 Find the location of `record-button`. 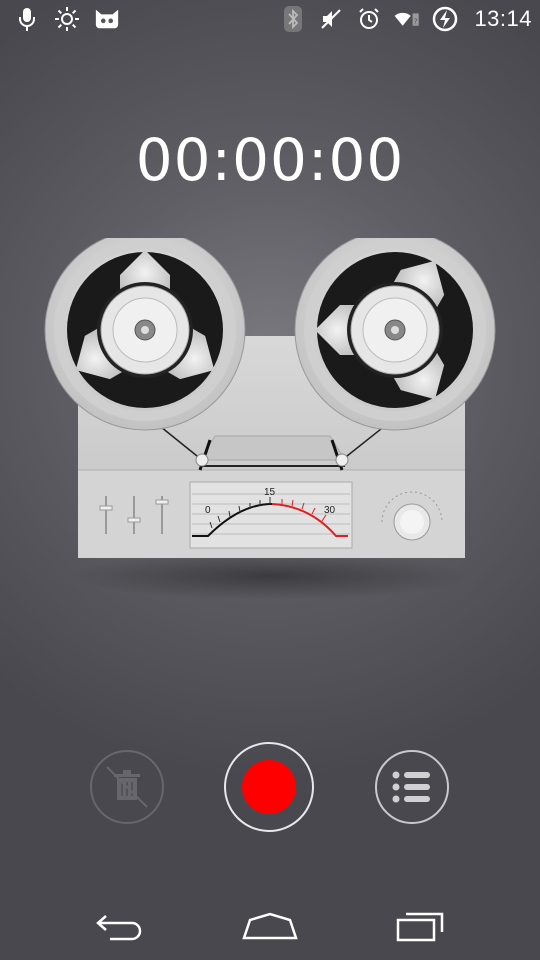

record-button is located at coordinates (269, 787).